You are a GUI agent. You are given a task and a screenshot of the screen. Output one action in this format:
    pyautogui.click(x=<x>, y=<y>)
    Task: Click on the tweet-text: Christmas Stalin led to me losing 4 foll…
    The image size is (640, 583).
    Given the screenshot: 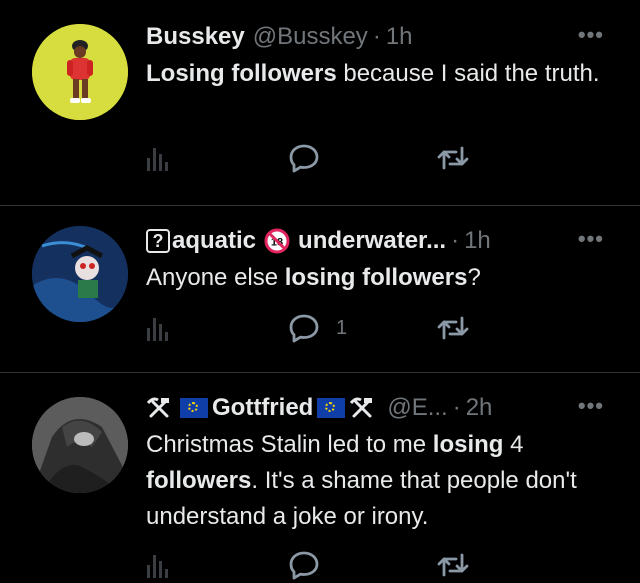 What is the action you would take?
    pyautogui.click(x=378, y=481)
    